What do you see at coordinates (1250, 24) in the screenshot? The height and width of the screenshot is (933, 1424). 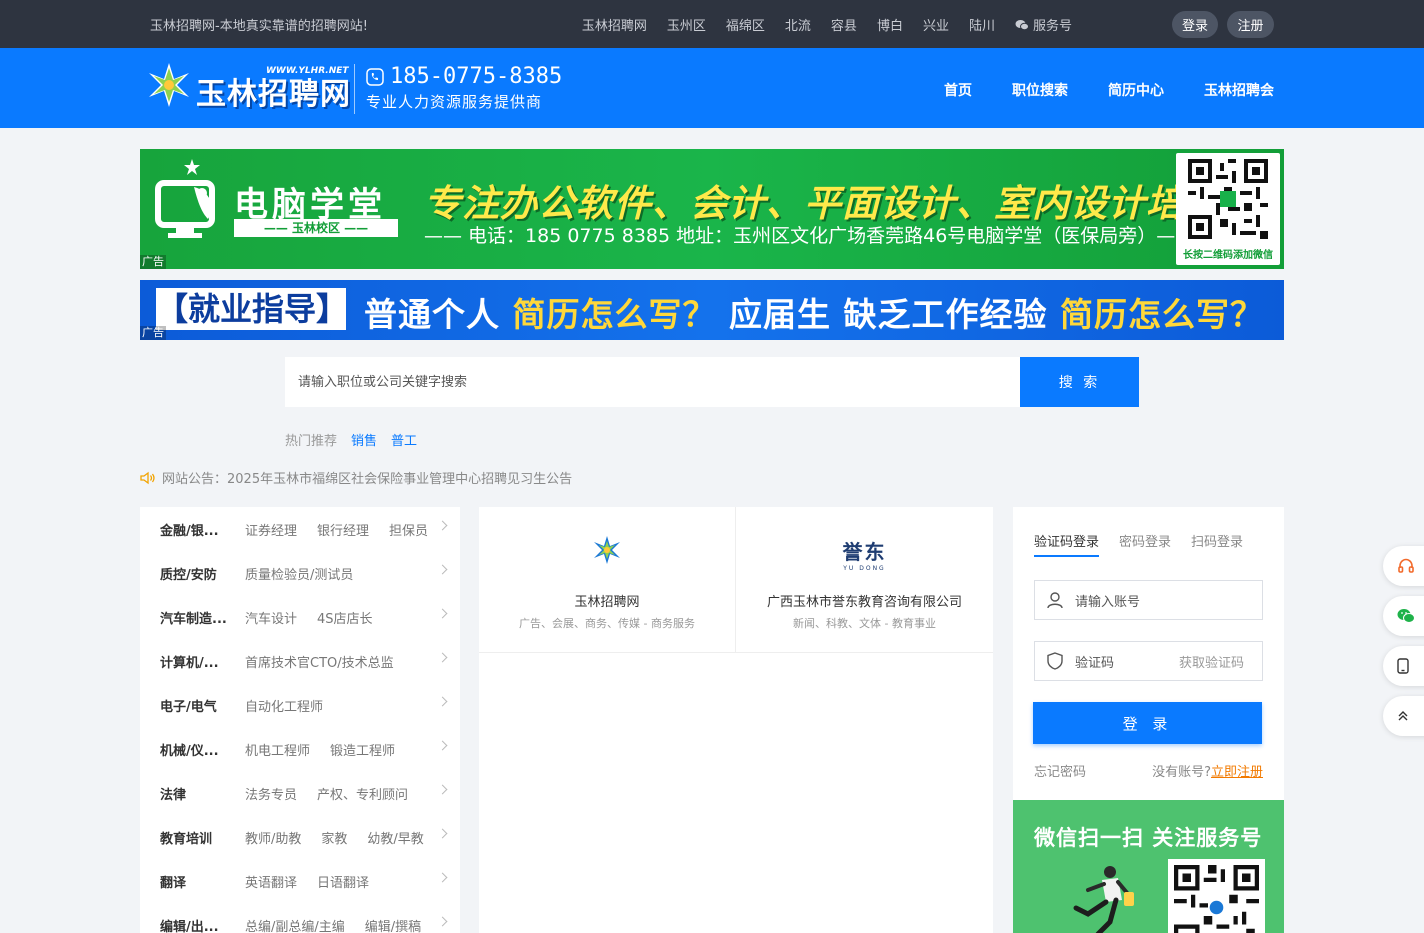 I see `register-button: 注册` at bounding box center [1250, 24].